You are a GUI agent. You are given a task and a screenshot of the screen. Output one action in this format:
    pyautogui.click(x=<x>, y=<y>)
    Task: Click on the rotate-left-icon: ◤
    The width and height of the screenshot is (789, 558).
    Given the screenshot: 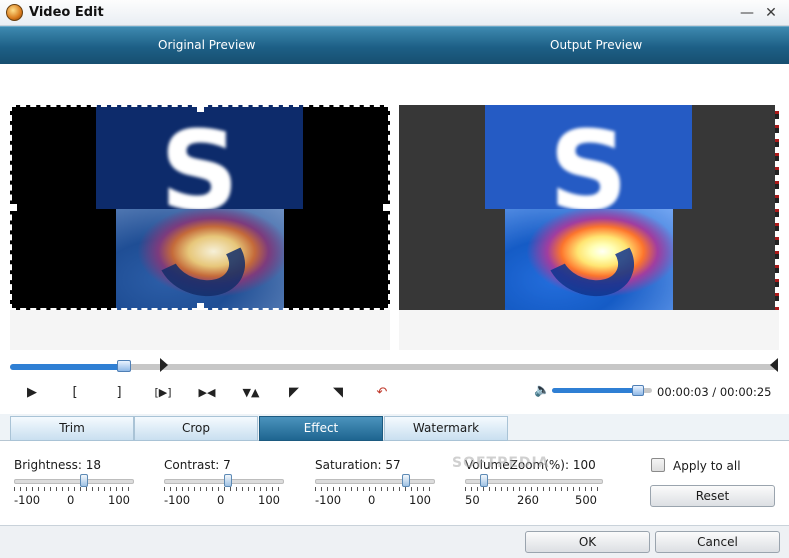 What is the action you would take?
    pyautogui.click(x=294, y=392)
    